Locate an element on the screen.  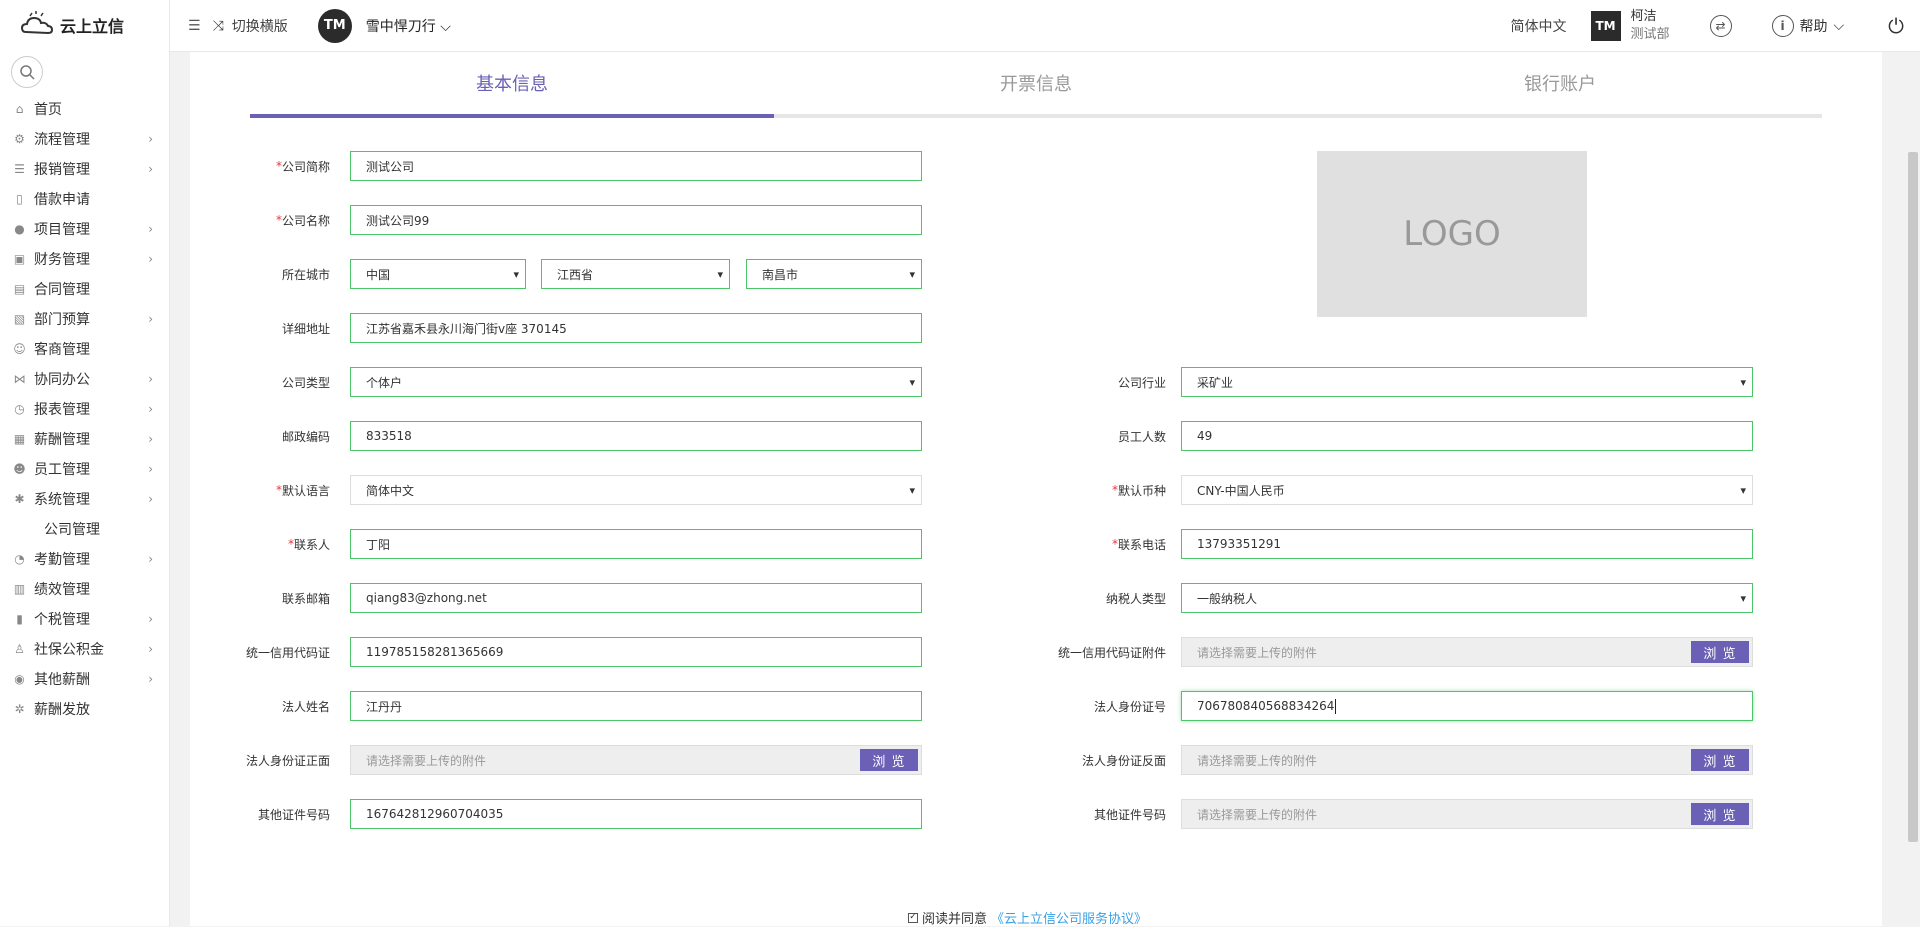
company-type-select: 个体户 is located at coordinates (636, 382).